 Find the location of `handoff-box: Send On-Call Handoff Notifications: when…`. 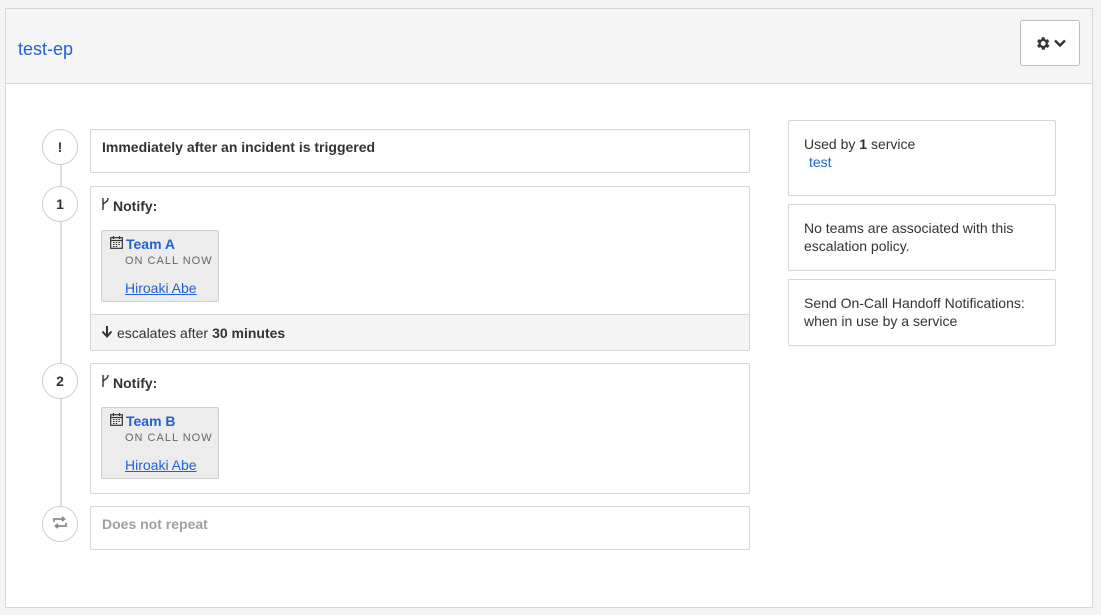

handoff-box: Send On-Call Handoff Notifications: when… is located at coordinates (922, 312).